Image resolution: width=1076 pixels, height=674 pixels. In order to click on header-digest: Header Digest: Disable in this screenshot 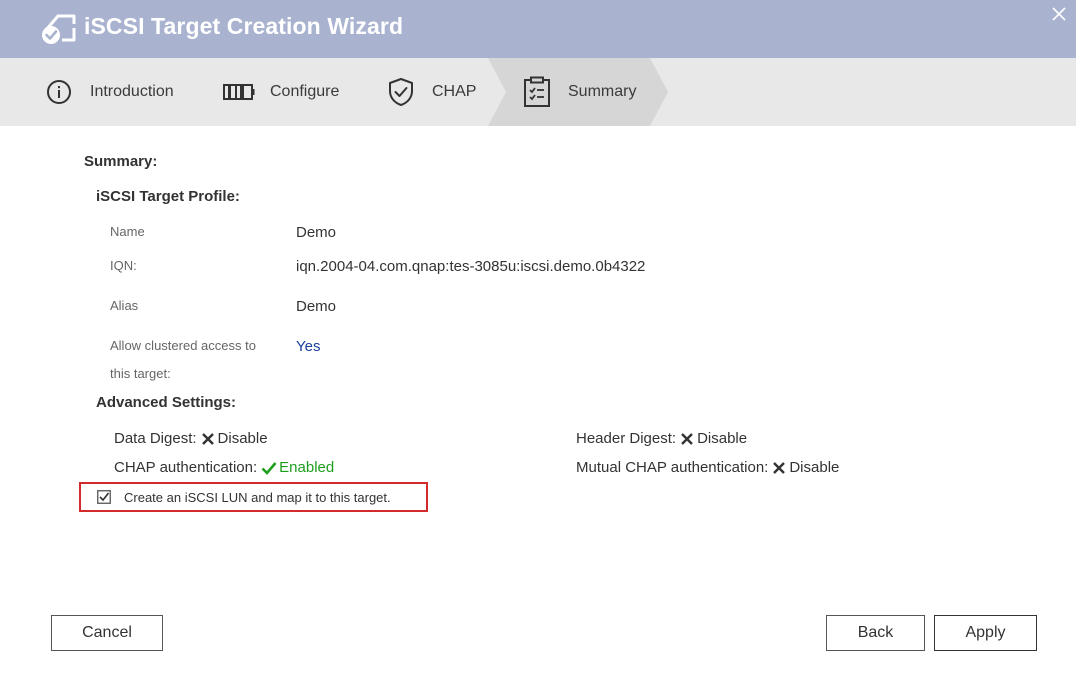, I will do `click(661, 438)`.